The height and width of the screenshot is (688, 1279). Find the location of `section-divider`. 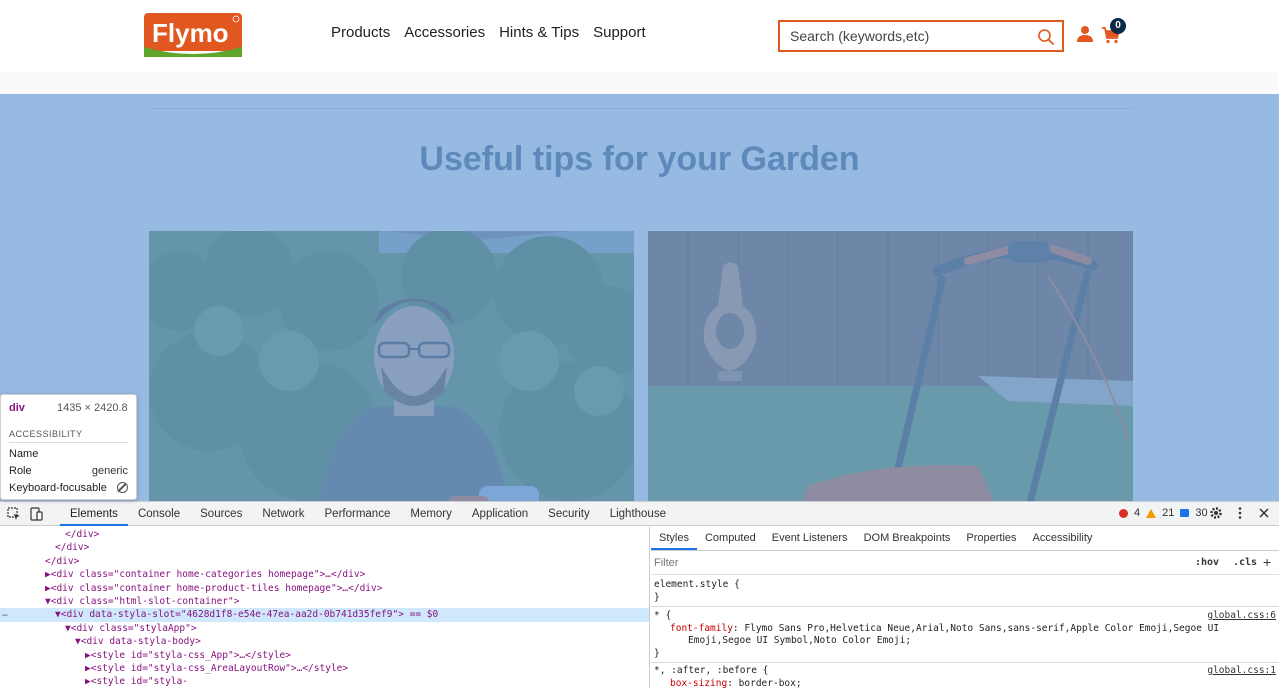

section-divider is located at coordinates (641, 108).